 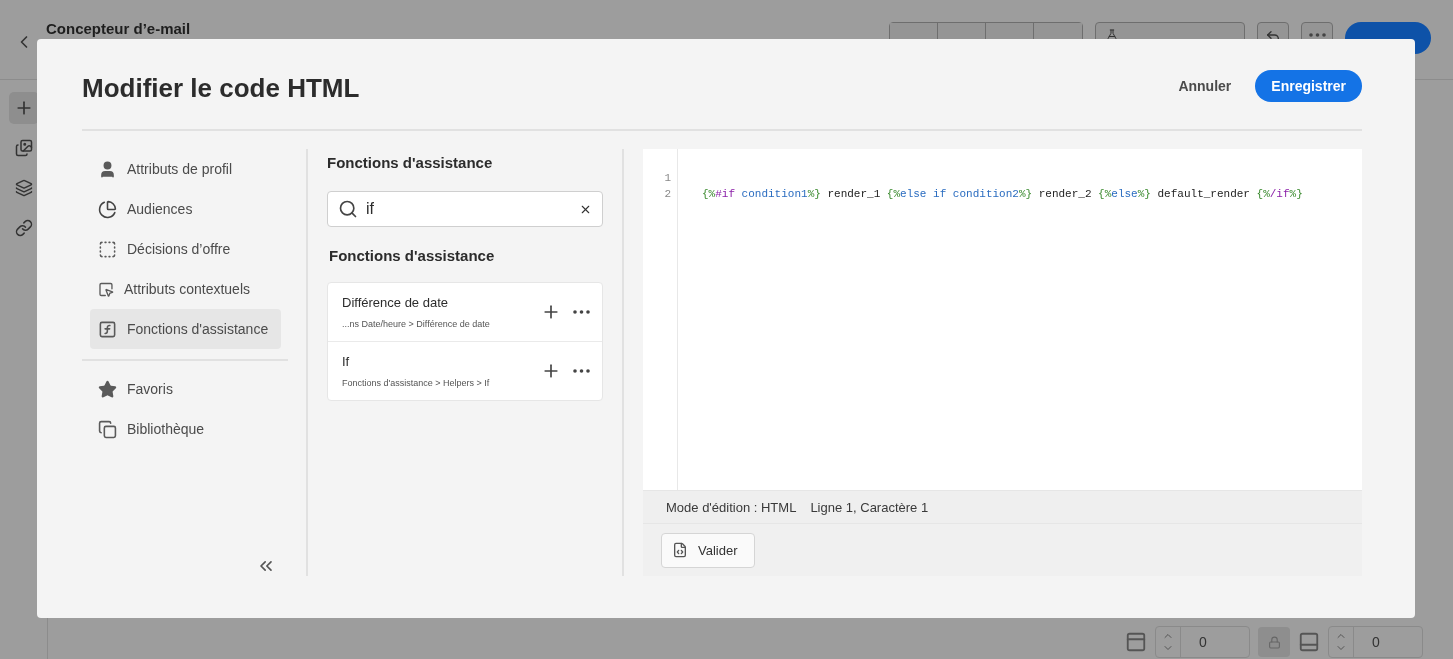 What do you see at coordinates (23, 148) in the screenshot?
I see `images-icon` at bounding box center [23, 148].